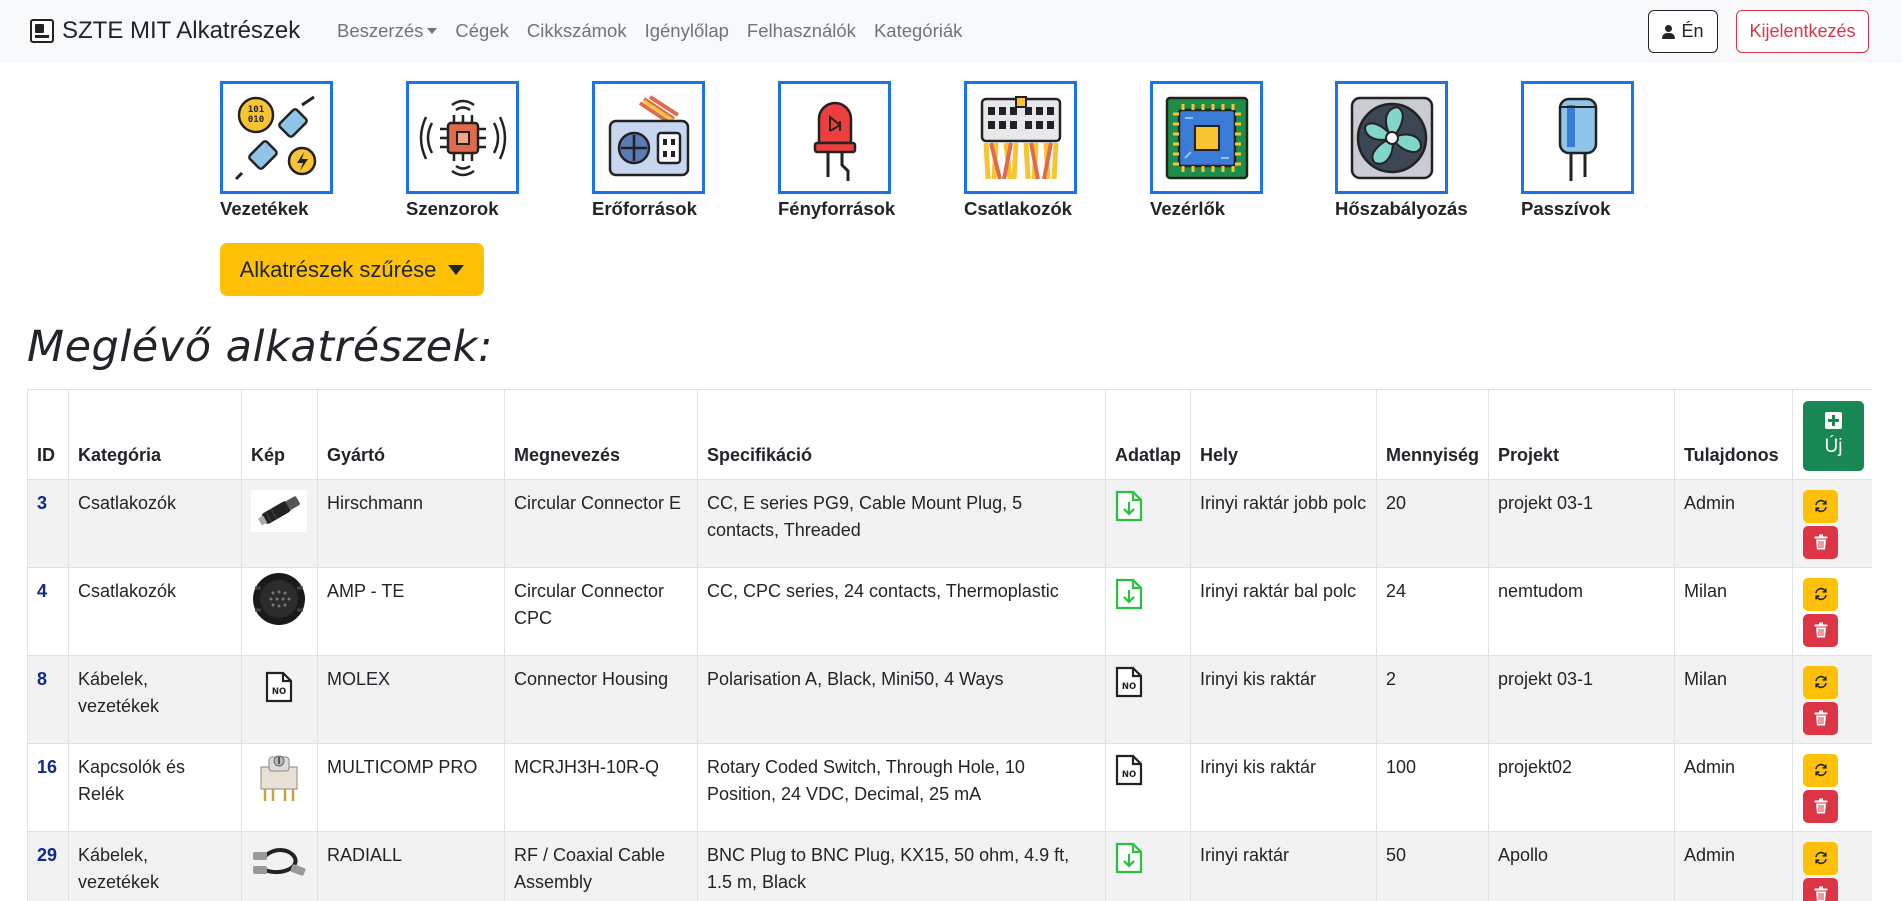  Describe the element at coordinates (155, 523) in the screenshot. I see `cell-kategoria: Csatlakozók` at that location.